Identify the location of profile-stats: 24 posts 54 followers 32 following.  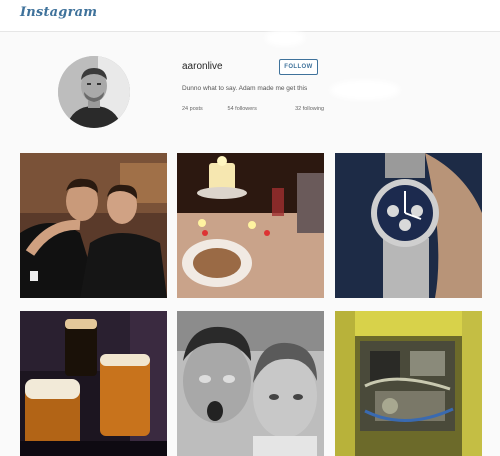
(253, 109).